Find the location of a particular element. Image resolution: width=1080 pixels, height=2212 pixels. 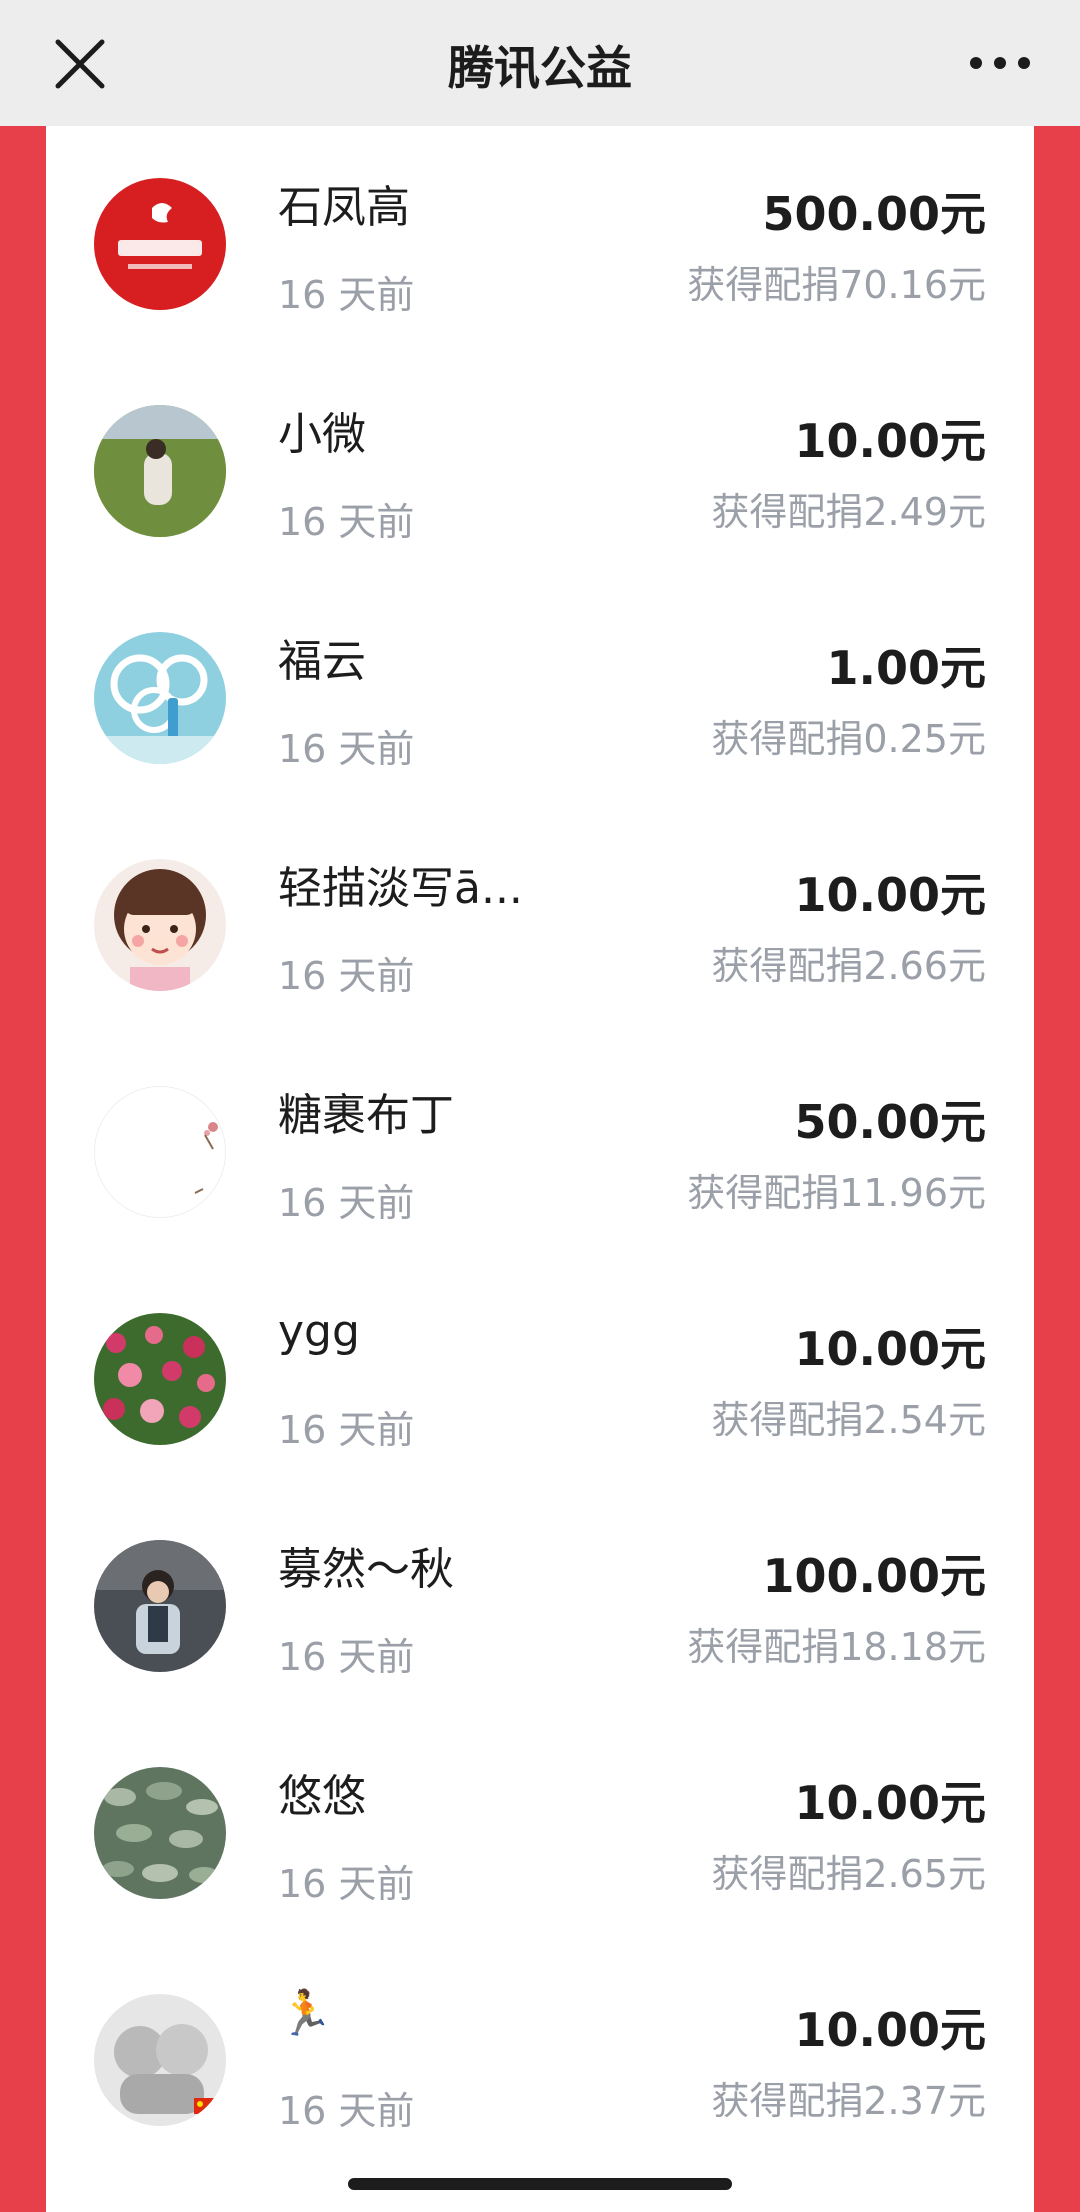

matched-donation: 获得配捐2.37元 is located at coordinates (848, 2101).